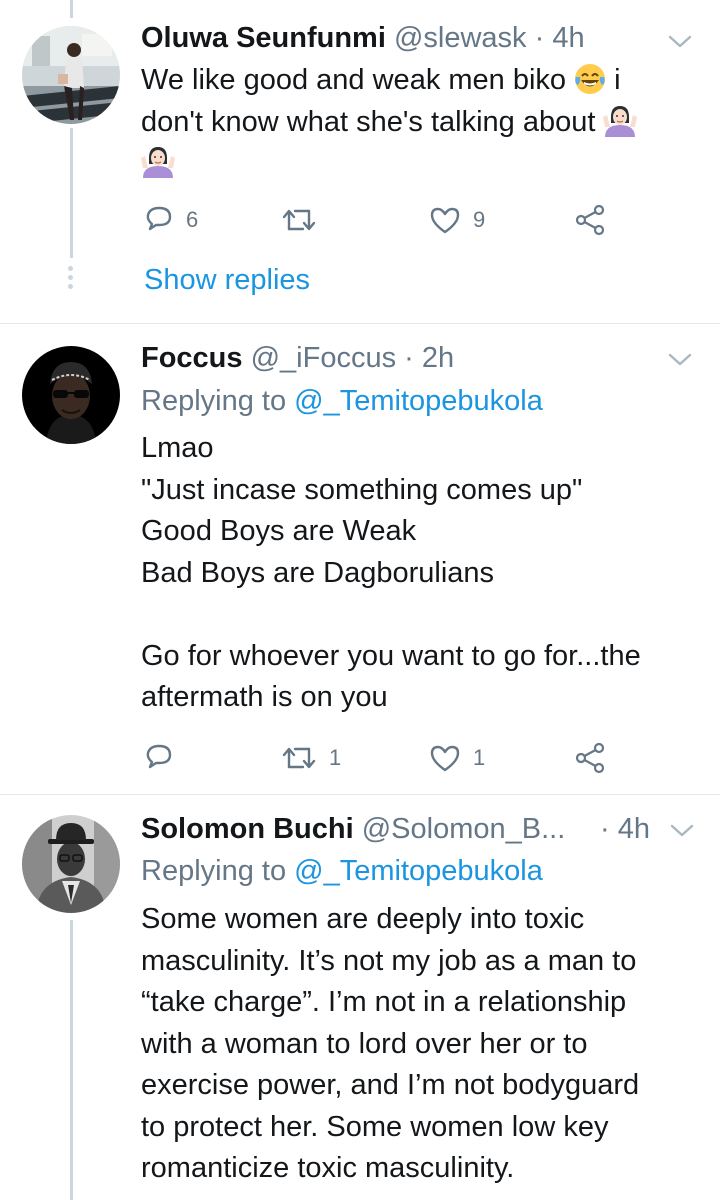 The height and width of the screenshot is (1200, 720). I want to click on reply-button: 6, so click(171, 220).